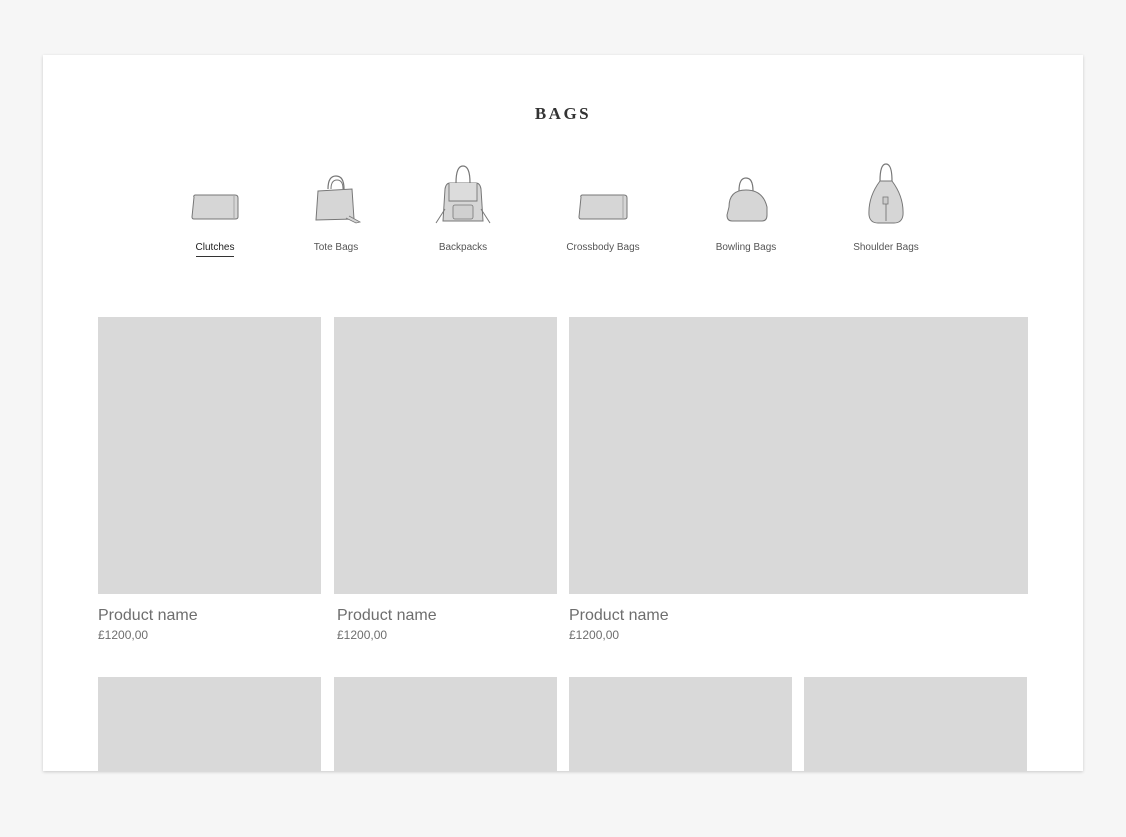 This screenshot has height=837, width=1126. What do you see at coordinates (215, 194) in the screenshot?
I see `clutch-icon` at bounding box center [215, 194].